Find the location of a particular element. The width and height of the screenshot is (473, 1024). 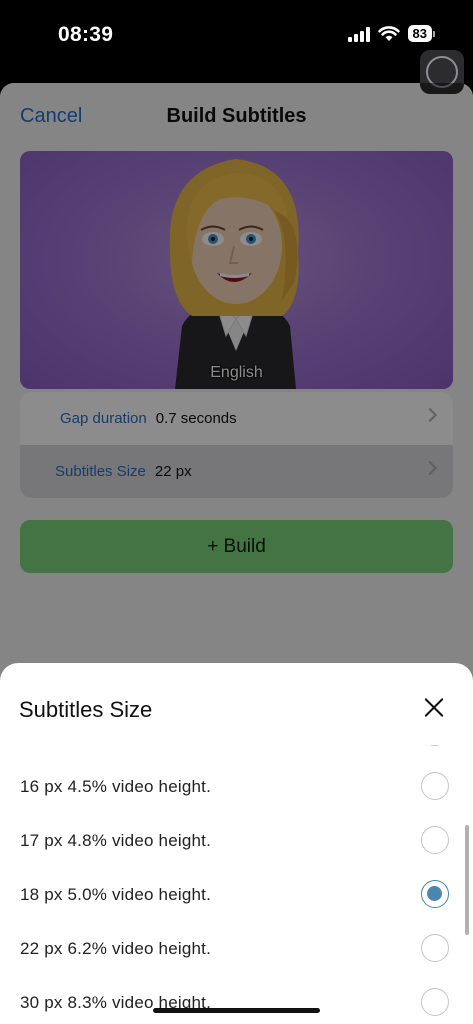

option-label: 17 px 4.8% video height. is located at coordinates (115, 840).